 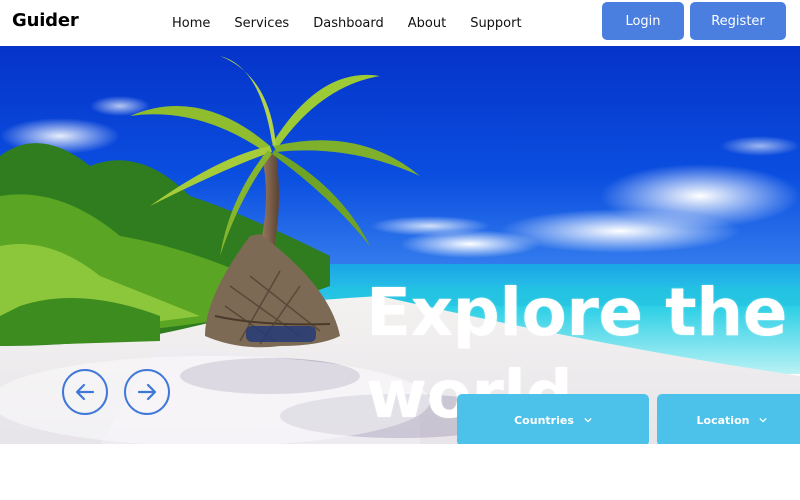 What do you see at coordinates (348, 23) in the screenshot?
I see `nav-item-dashboard: Dashboard` at bounding box center [348, 23].